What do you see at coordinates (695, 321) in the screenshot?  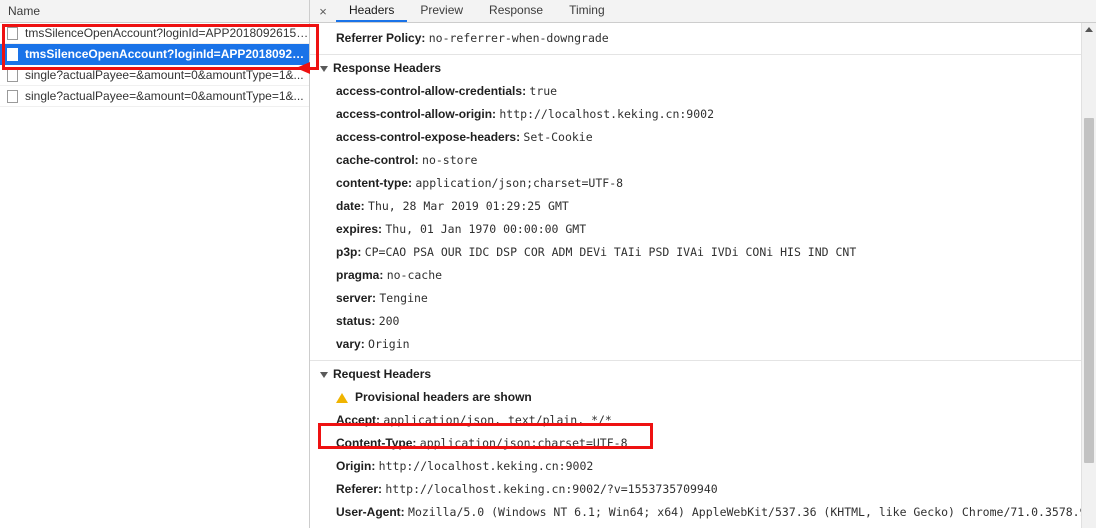 I see `header-row: status: 200` at bounding box center [695, 321].